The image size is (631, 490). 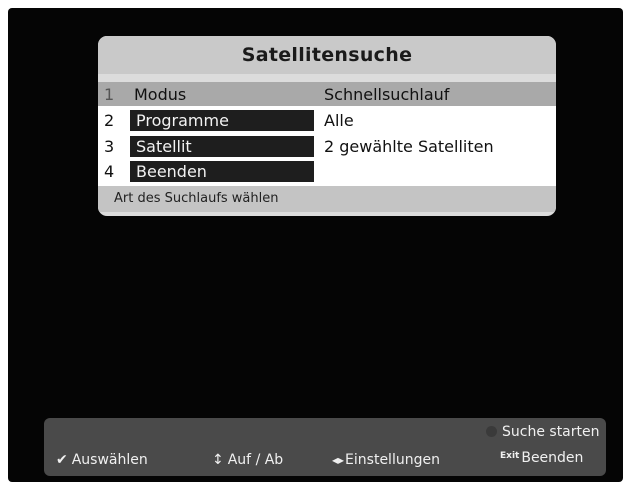 I want to click on exit-label: Beenden, so click(x=552, y=458).